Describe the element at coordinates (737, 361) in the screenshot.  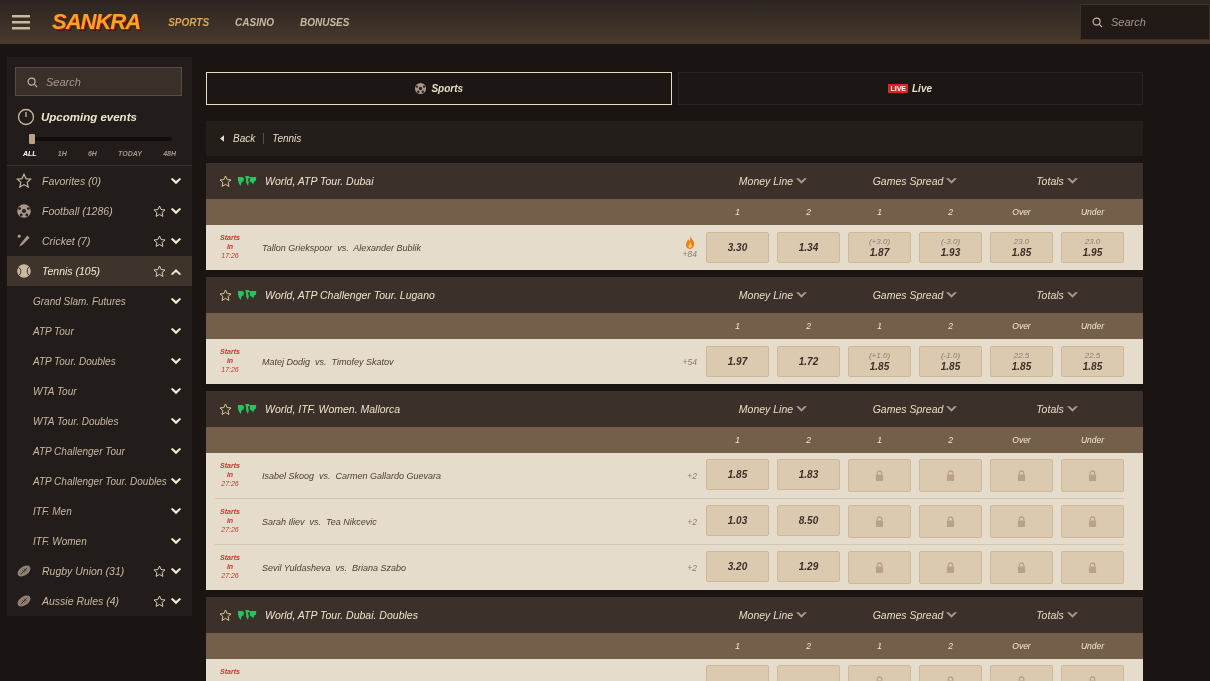
I see `odds-button: 1.97` at that location.